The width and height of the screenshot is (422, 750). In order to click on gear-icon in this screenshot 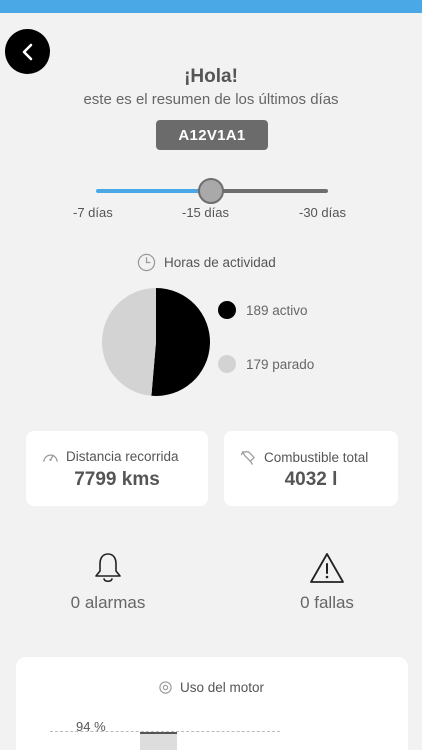, I will do `click(165, 687)`.